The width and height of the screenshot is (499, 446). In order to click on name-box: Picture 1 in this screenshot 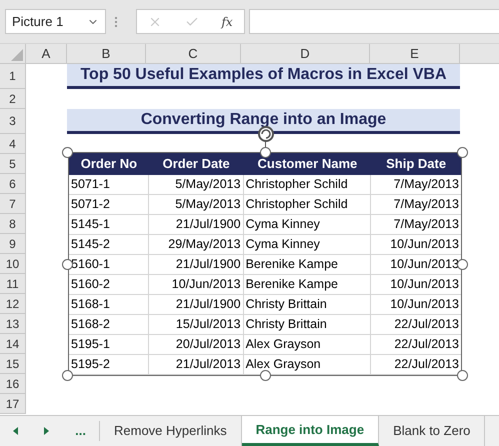, I will do `click(55, 21)`.